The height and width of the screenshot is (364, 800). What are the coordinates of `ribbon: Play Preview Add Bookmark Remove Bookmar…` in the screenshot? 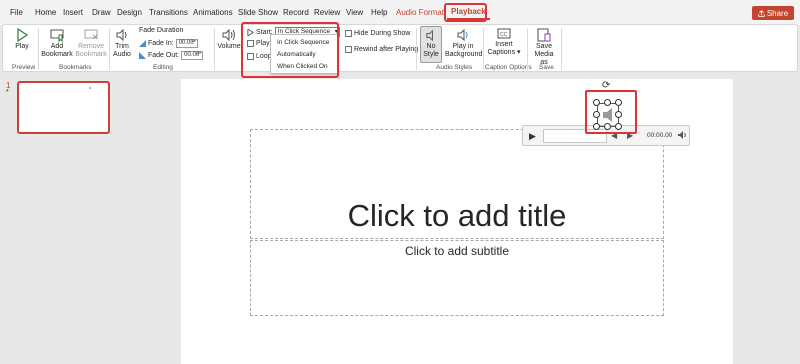 It's located at (400, 48).